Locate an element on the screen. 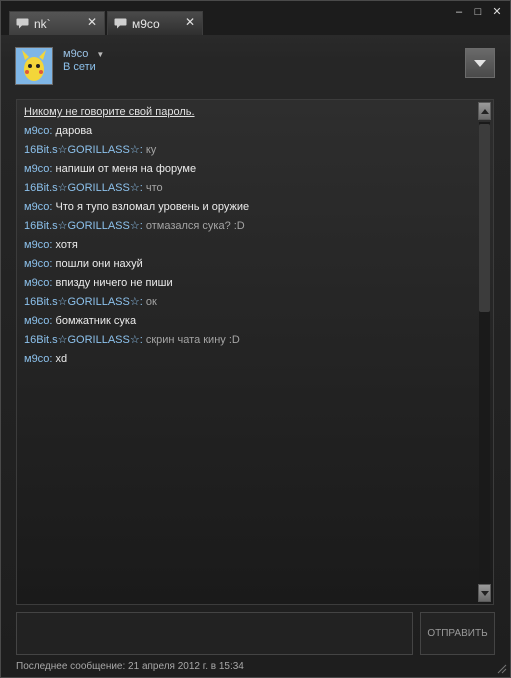 This screenshot has width=511, height=678. security-warning: Никому не говорите свой пароль. is located at coordinates (109, 112).